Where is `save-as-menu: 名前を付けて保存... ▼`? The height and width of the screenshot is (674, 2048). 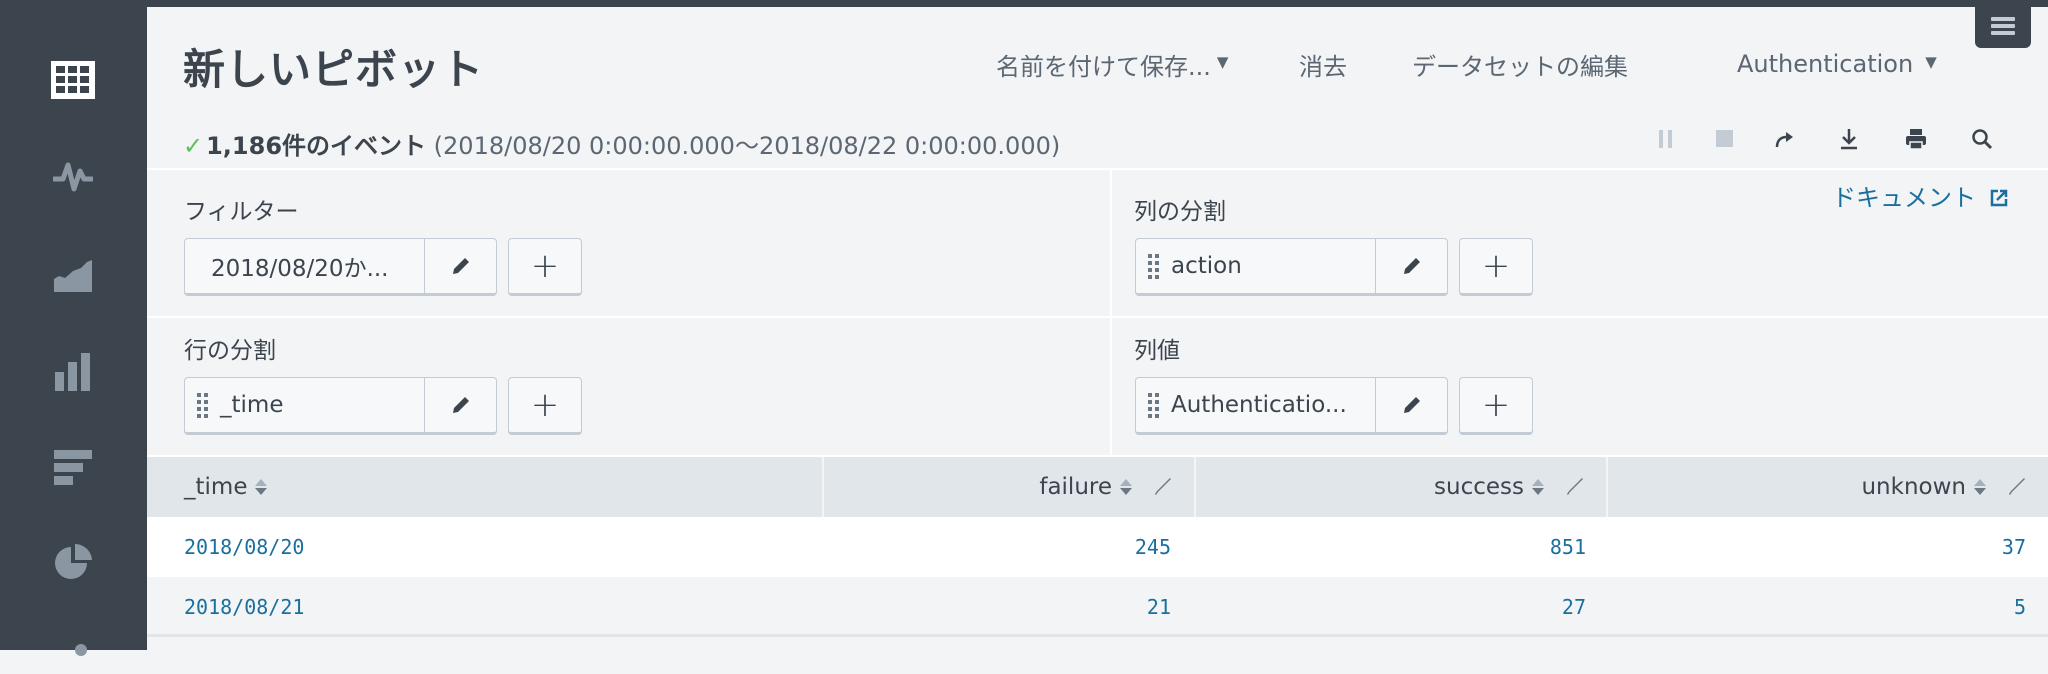 save-as-menu: 名前を付けて保存... ▼ is located at coordinates (1112, 64).